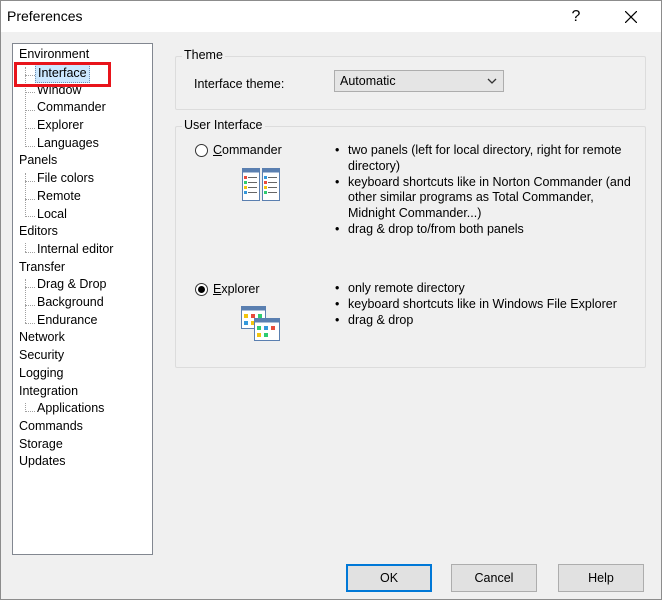 The height and width of the screenshot is (600, 662). What do you see at coordinates (487, 289) in the screenshot?
I see `list-item: only remote directory` at bounding box center [487, 289].